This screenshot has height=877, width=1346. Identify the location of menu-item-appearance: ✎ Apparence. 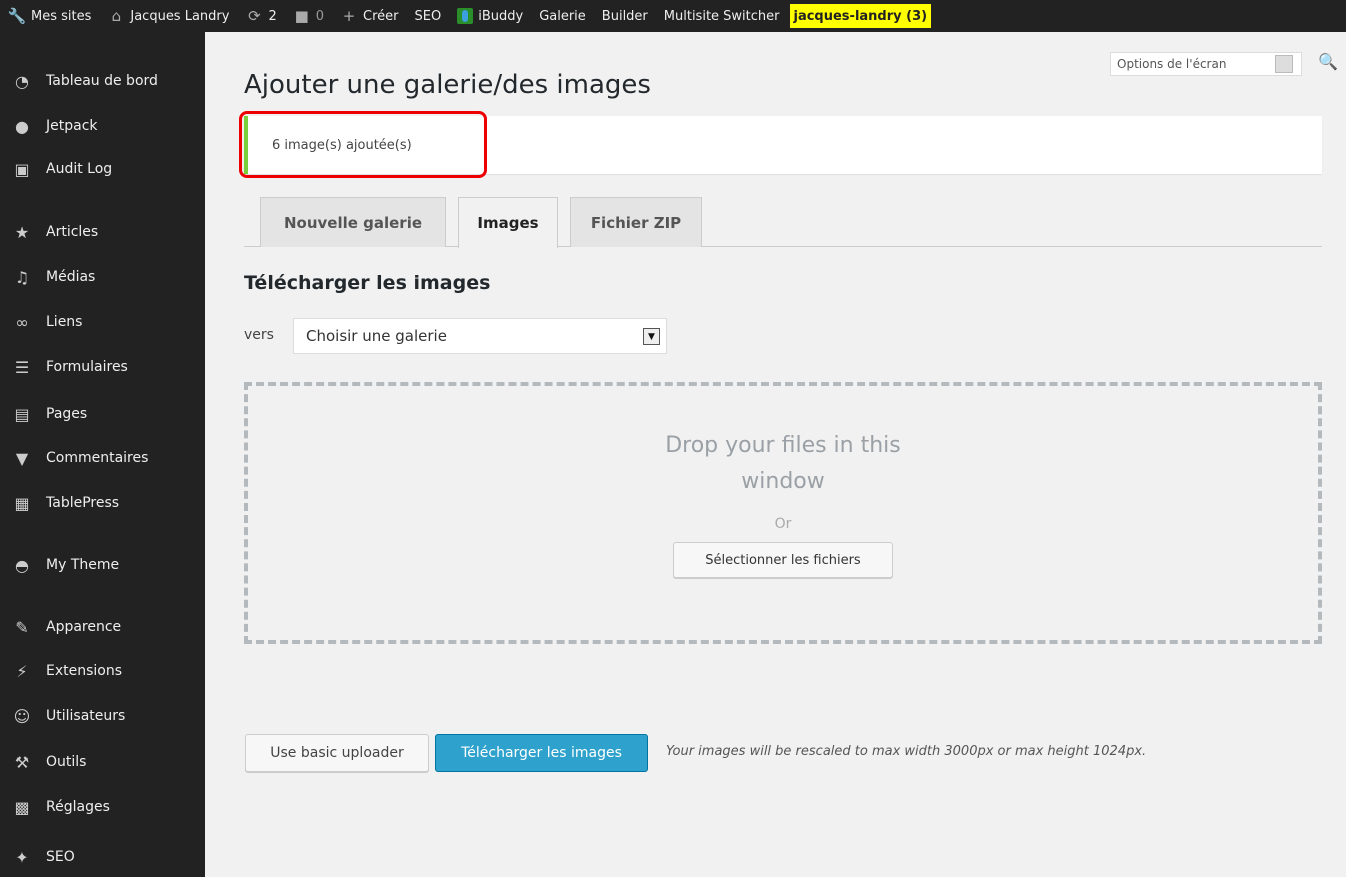
(102, 627).